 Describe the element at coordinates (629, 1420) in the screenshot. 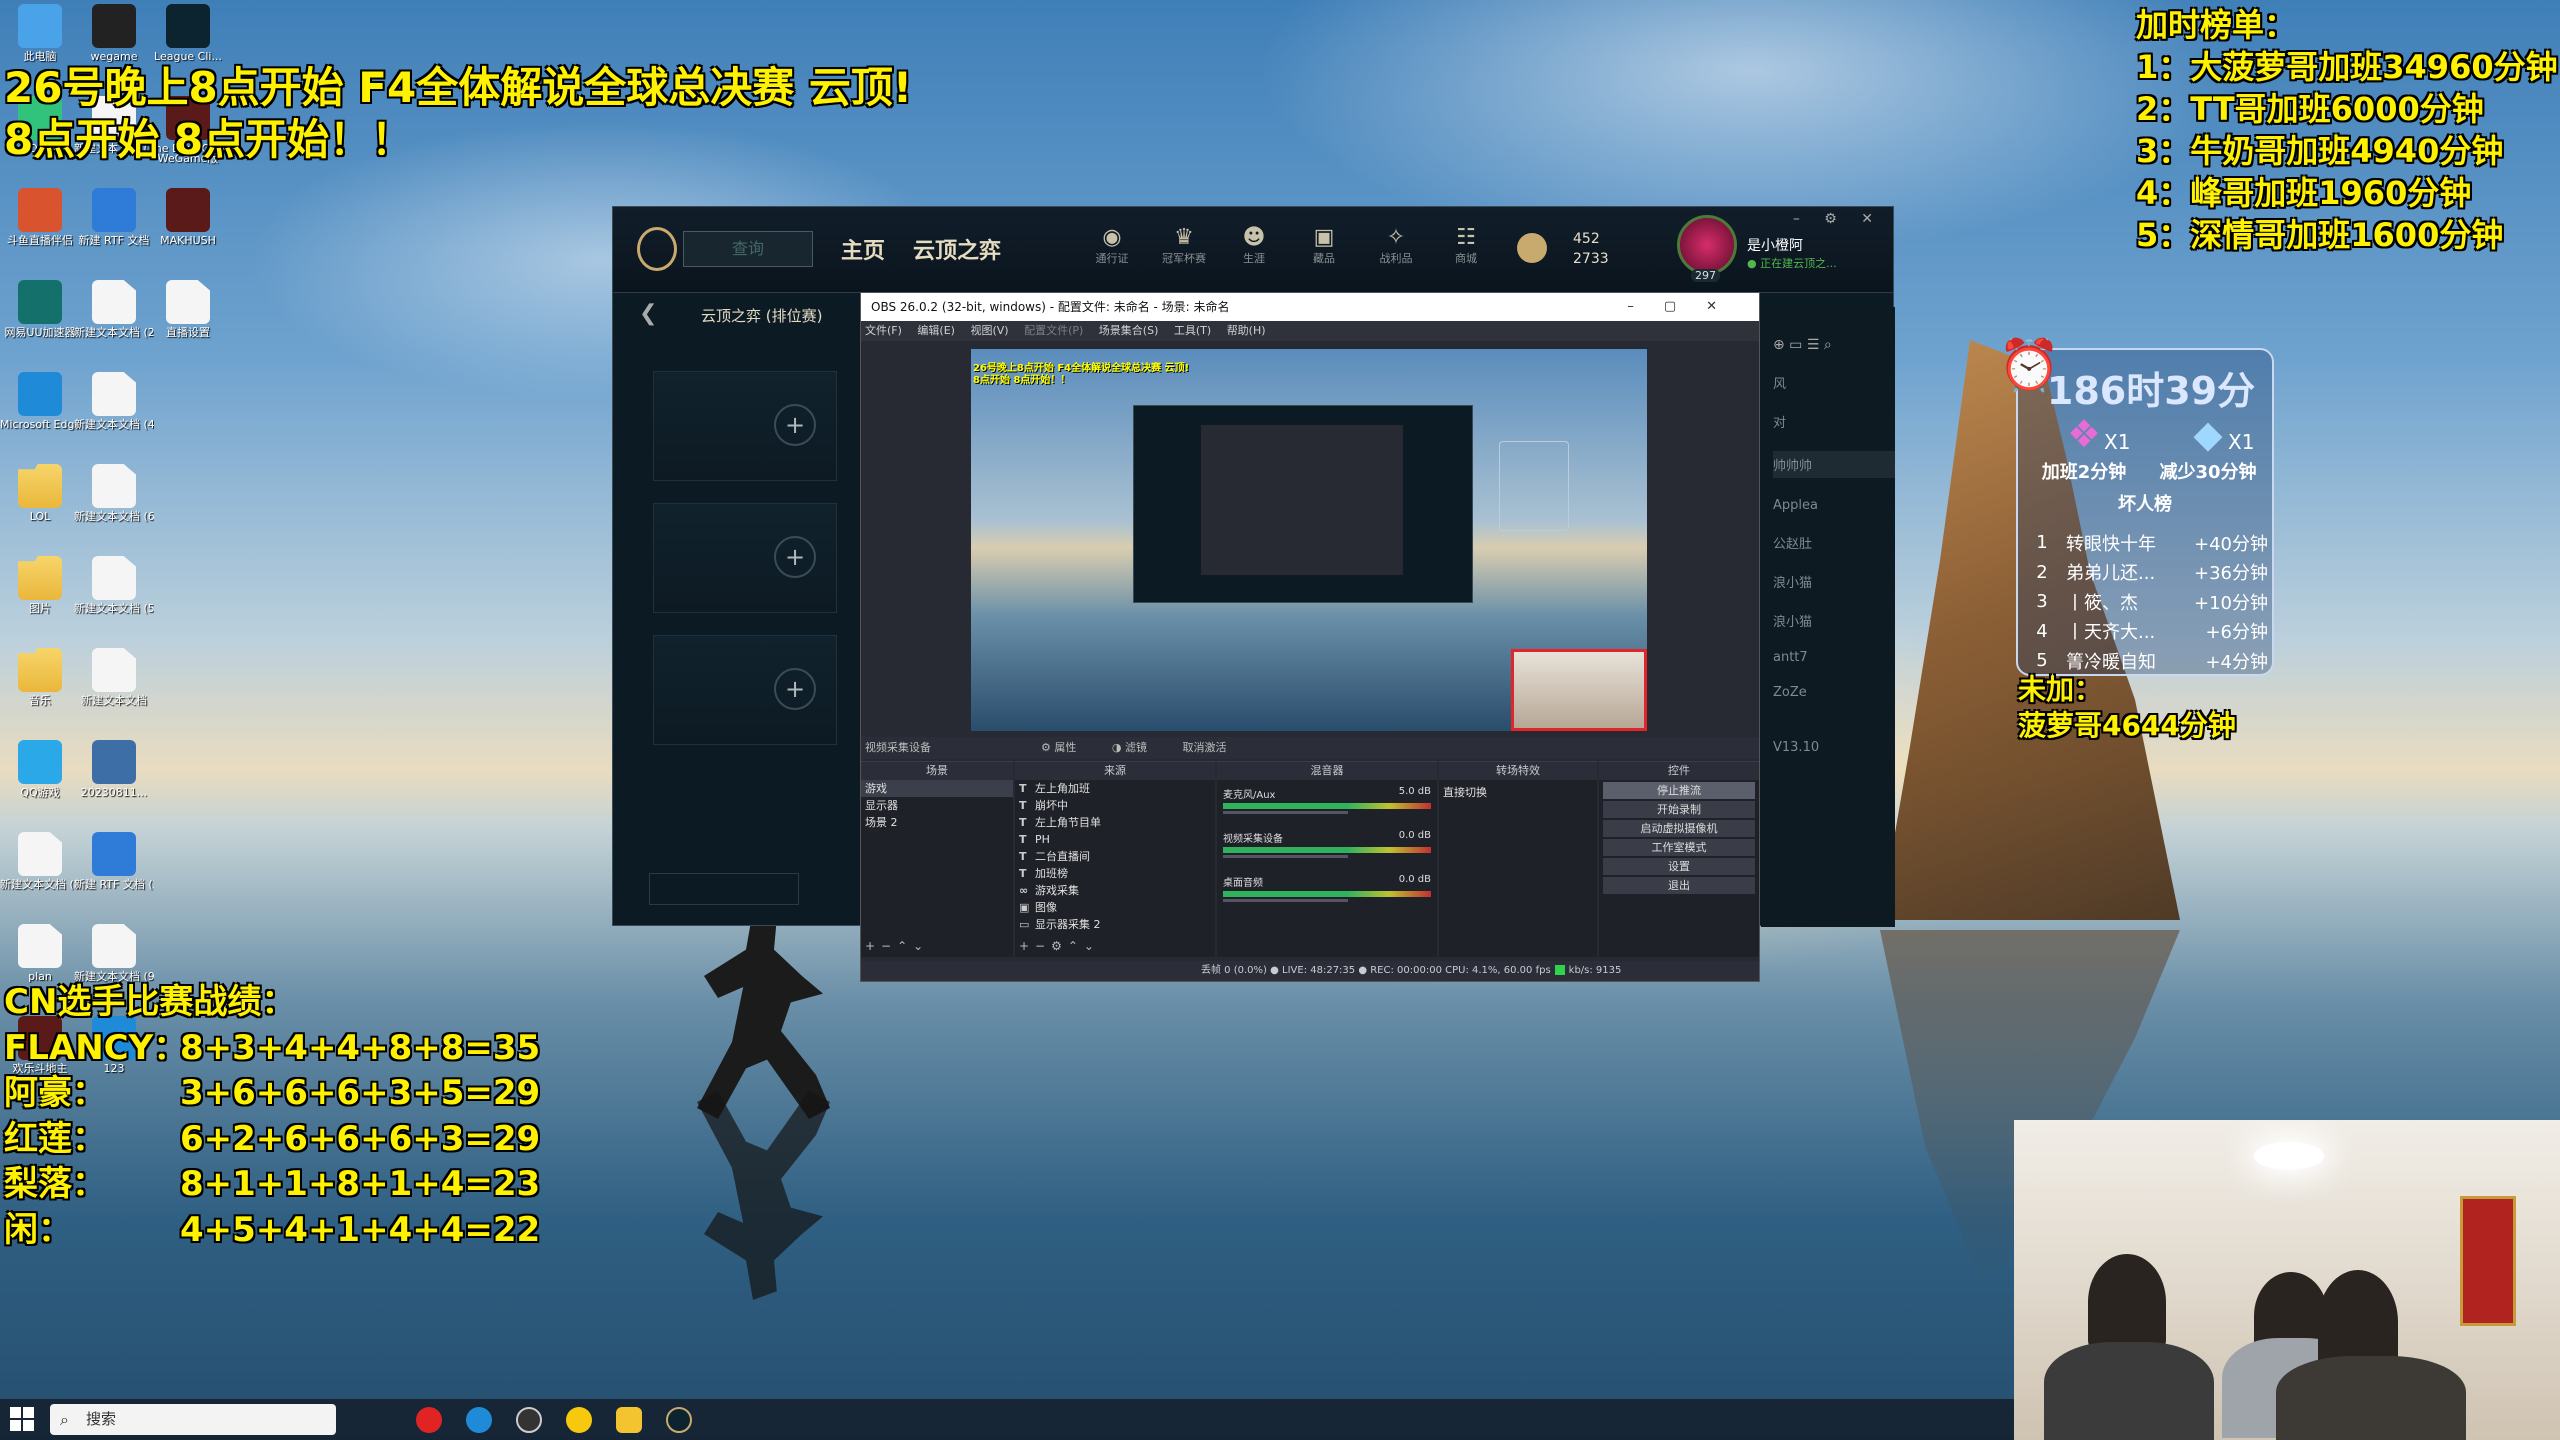

I see `yy-icon` at that location.